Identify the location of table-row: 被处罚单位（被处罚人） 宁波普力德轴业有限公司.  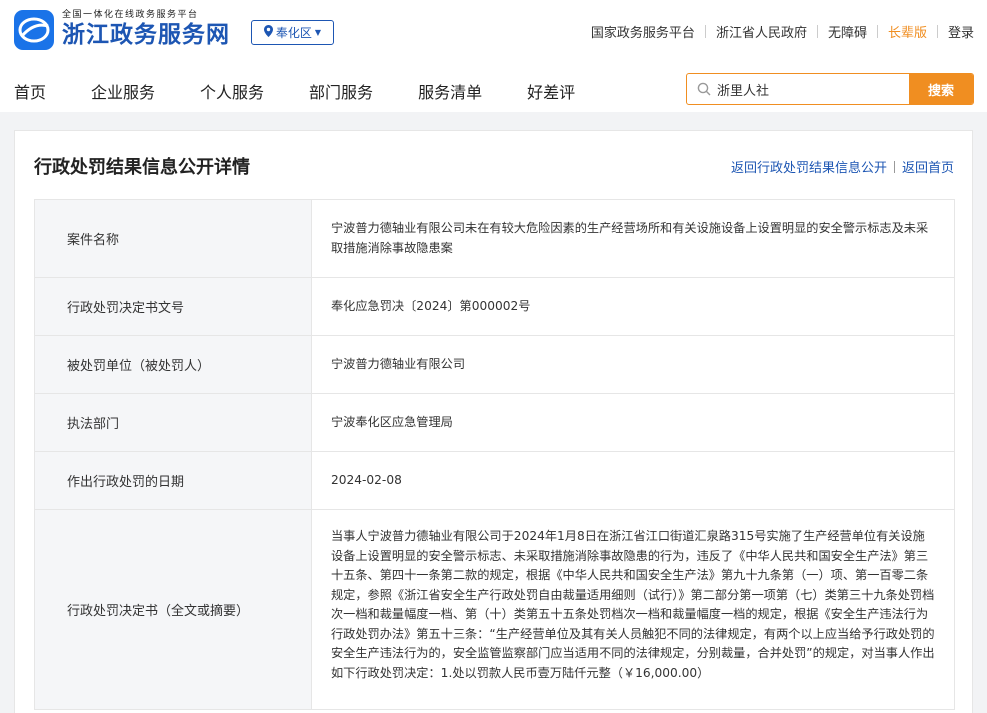
(494, 365).